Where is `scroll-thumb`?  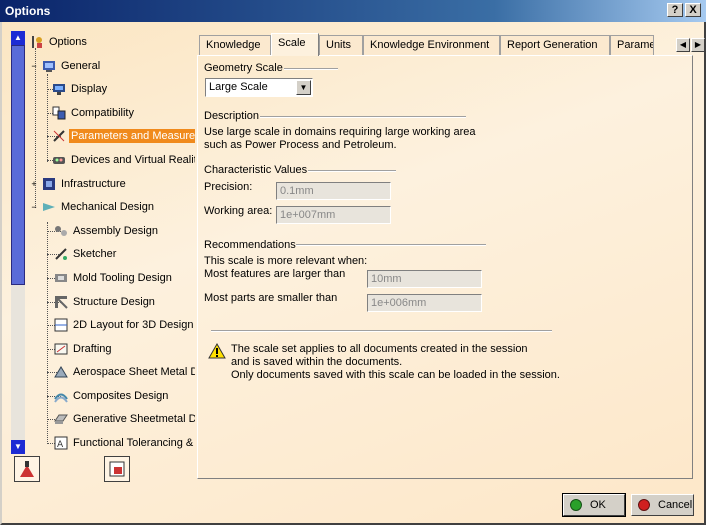
scroll-thumb is located at coordinates (18, 165).